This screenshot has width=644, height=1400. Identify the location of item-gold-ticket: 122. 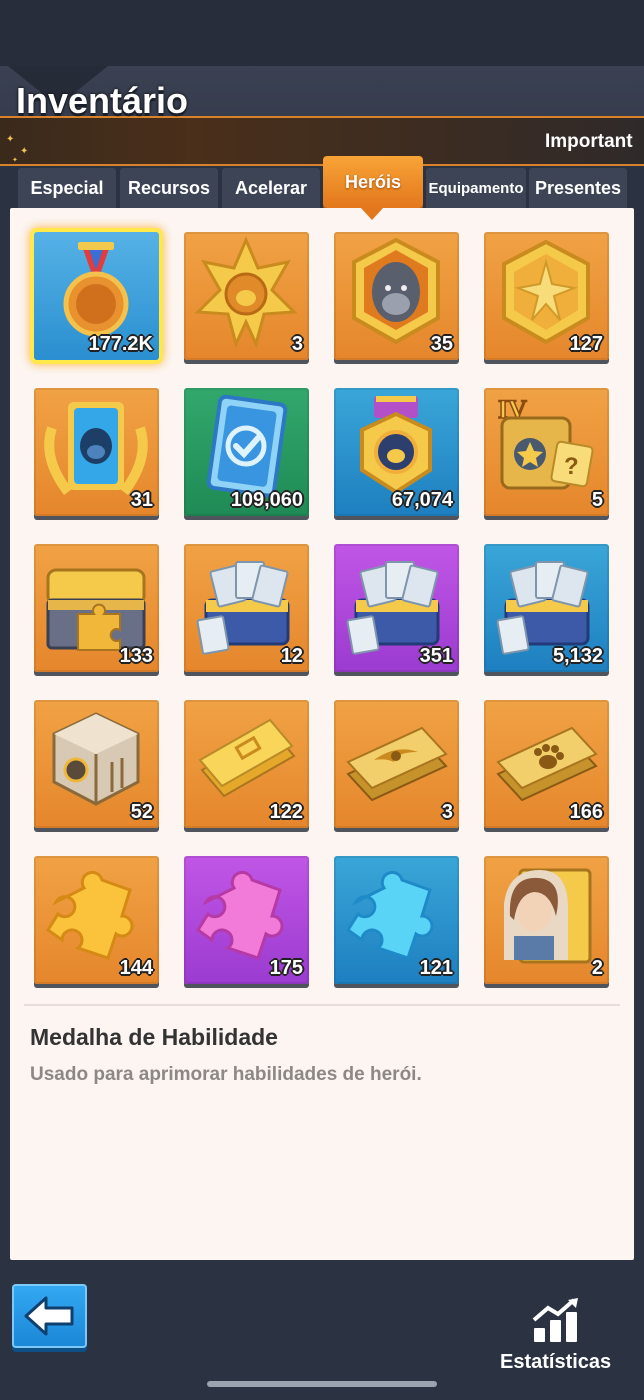
(246, 764).